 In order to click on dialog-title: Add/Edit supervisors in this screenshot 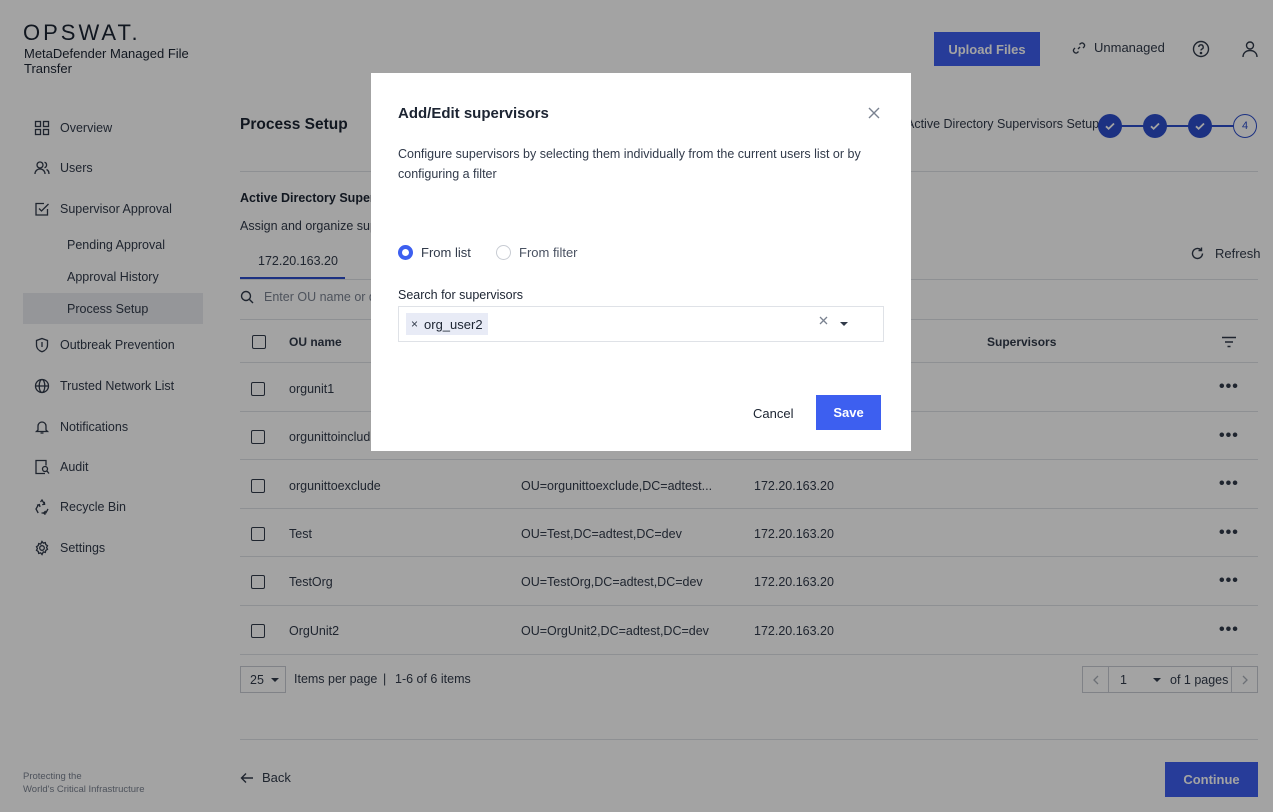, I will do `click(473, 113)`.